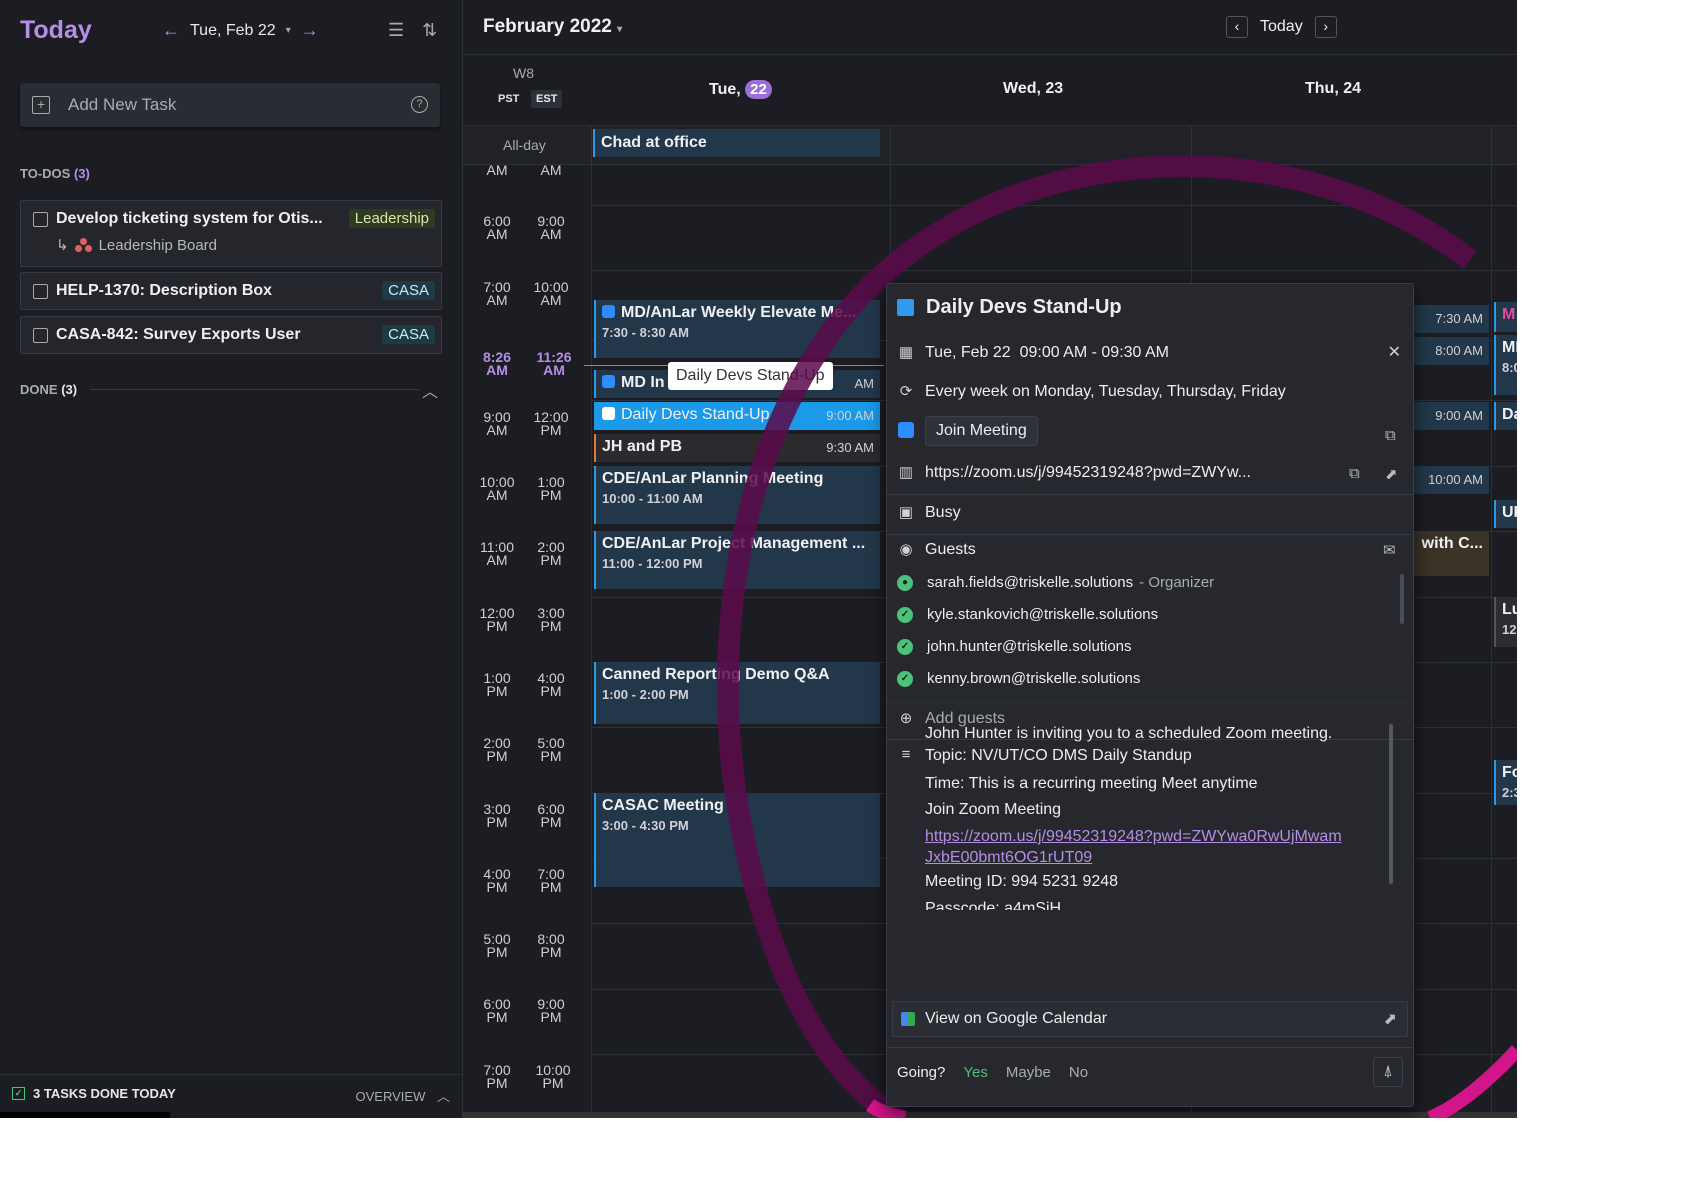 This screenshot has height=1197, width=1698. I want to click on done-header: DONE (3), so click(48, 389).